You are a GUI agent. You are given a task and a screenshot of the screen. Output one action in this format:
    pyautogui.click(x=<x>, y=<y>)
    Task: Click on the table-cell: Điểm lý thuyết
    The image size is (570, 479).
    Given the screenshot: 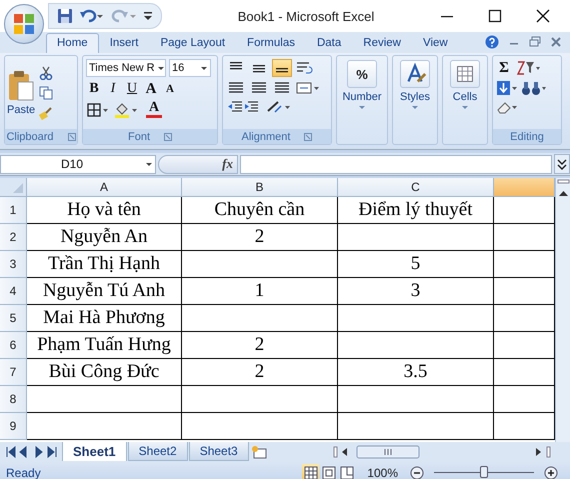 What is the action you would take?
    pyautogui.click(x=416, y=210)
    